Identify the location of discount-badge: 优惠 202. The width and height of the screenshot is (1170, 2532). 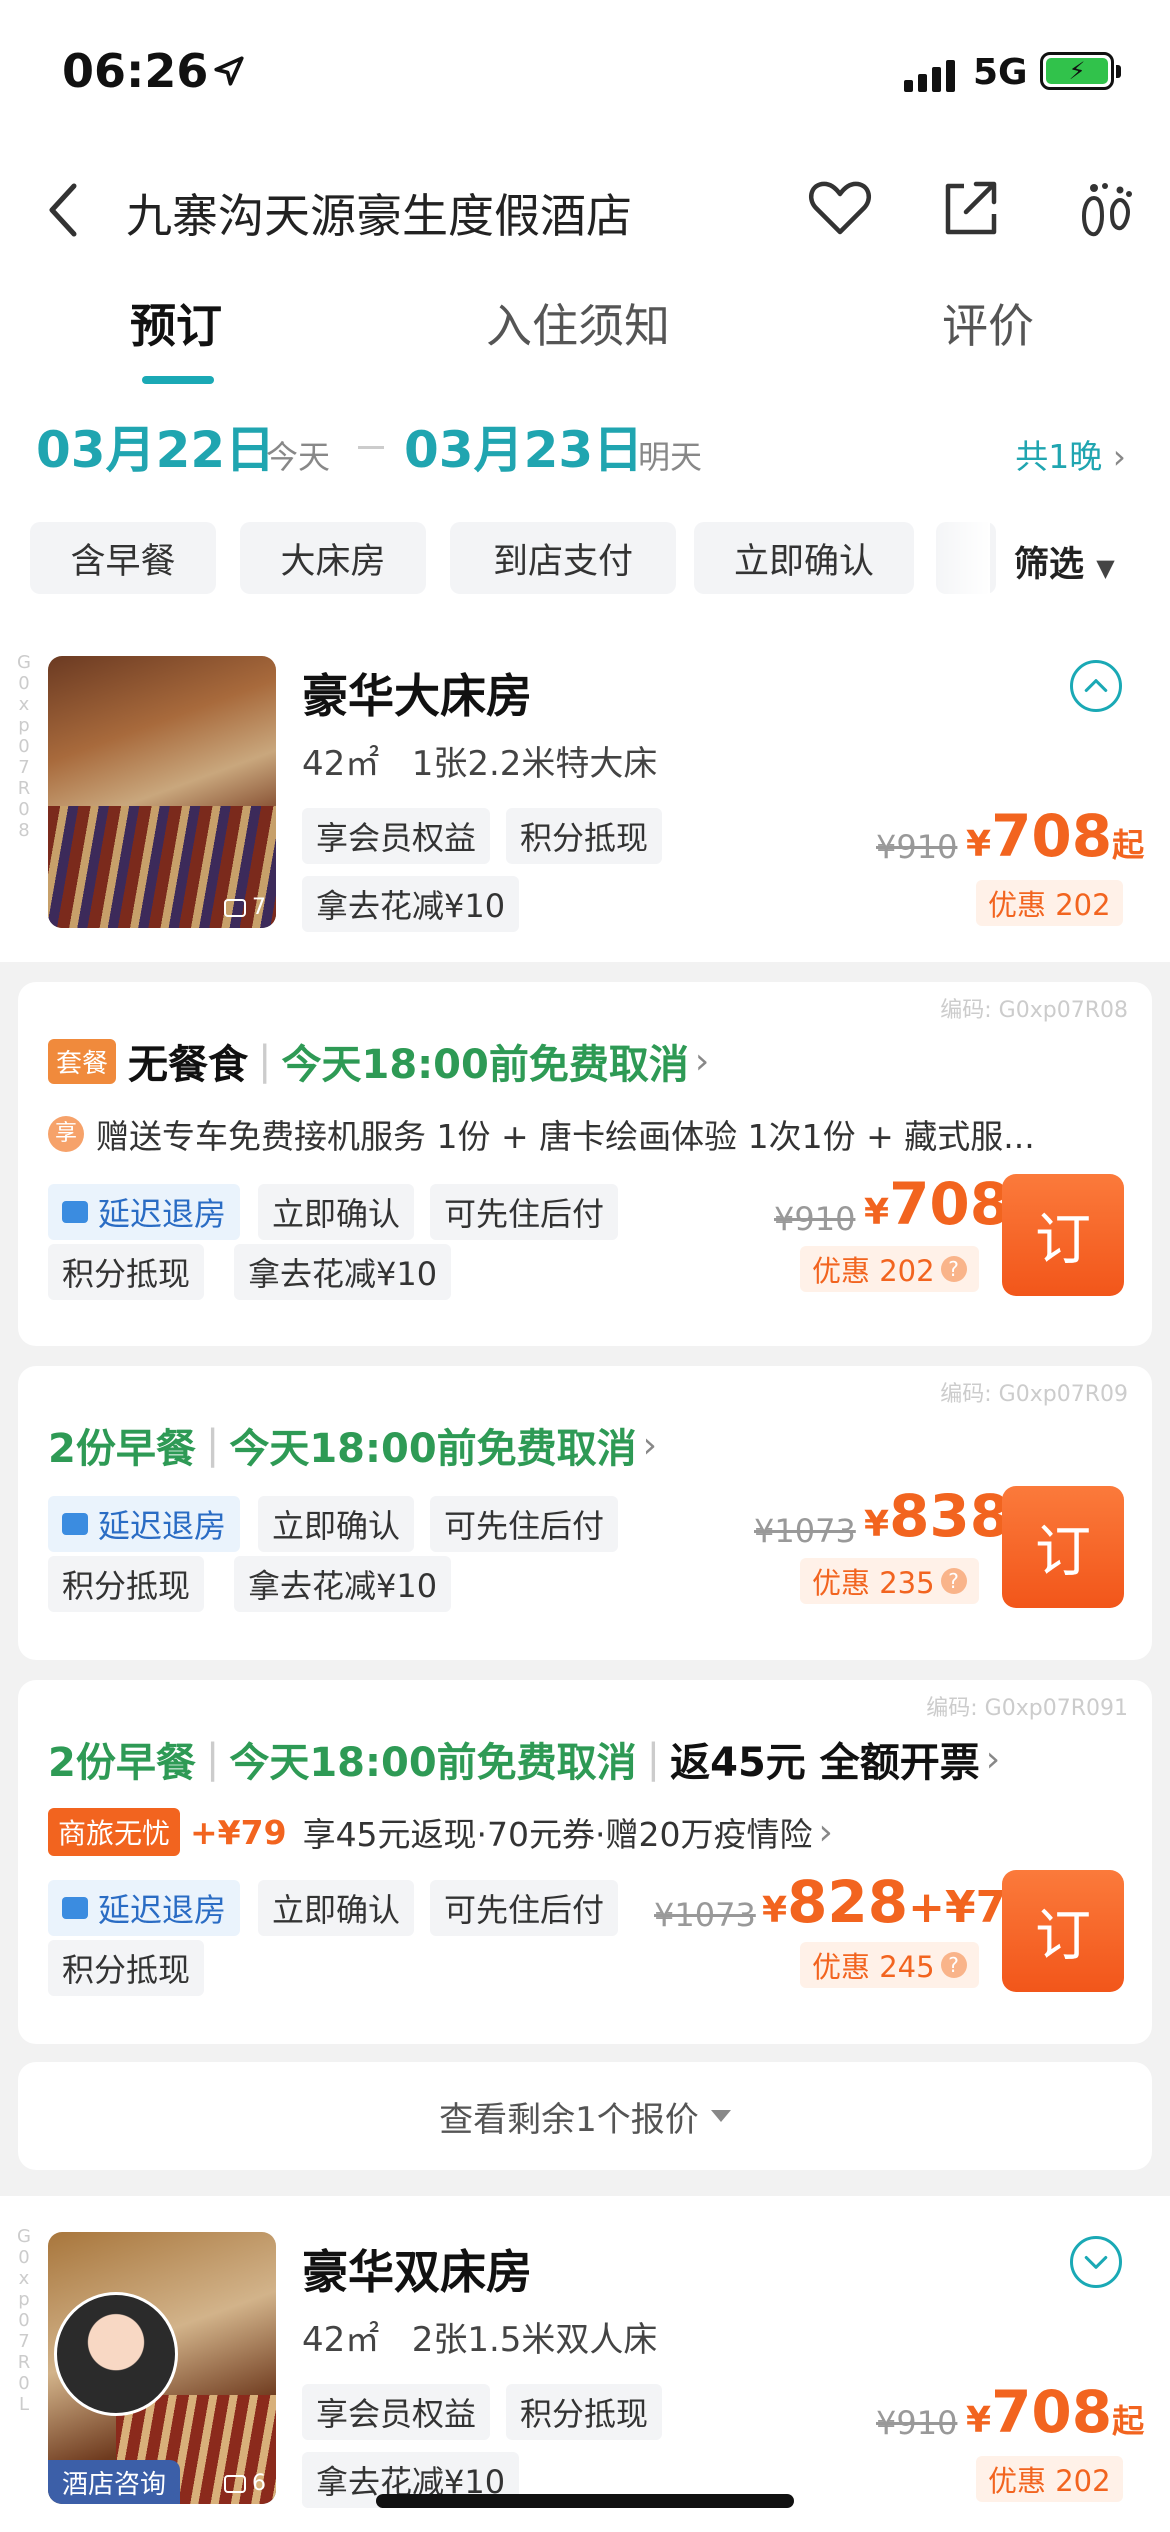
(1049, 903).